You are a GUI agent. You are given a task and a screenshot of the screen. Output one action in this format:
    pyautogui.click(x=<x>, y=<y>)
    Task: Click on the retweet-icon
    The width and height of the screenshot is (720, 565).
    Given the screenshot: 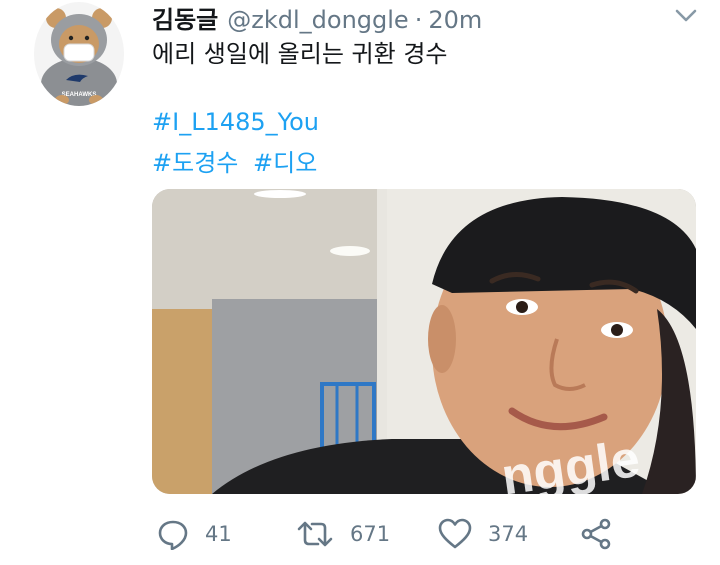 What is the action you would take?
    pyautogui.click(x=315, y=534)
    